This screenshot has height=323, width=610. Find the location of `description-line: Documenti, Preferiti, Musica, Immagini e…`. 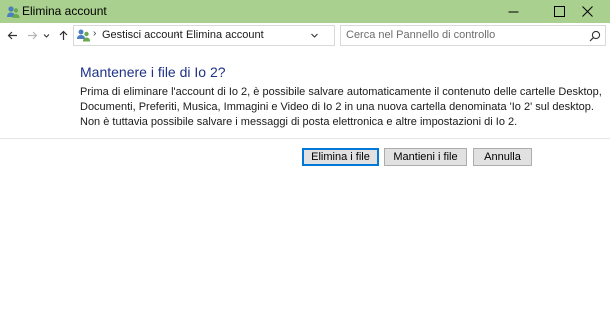

description-line: Documenti, Preferiti, Musica, Immagini e… is located at coordinates (337, 107).